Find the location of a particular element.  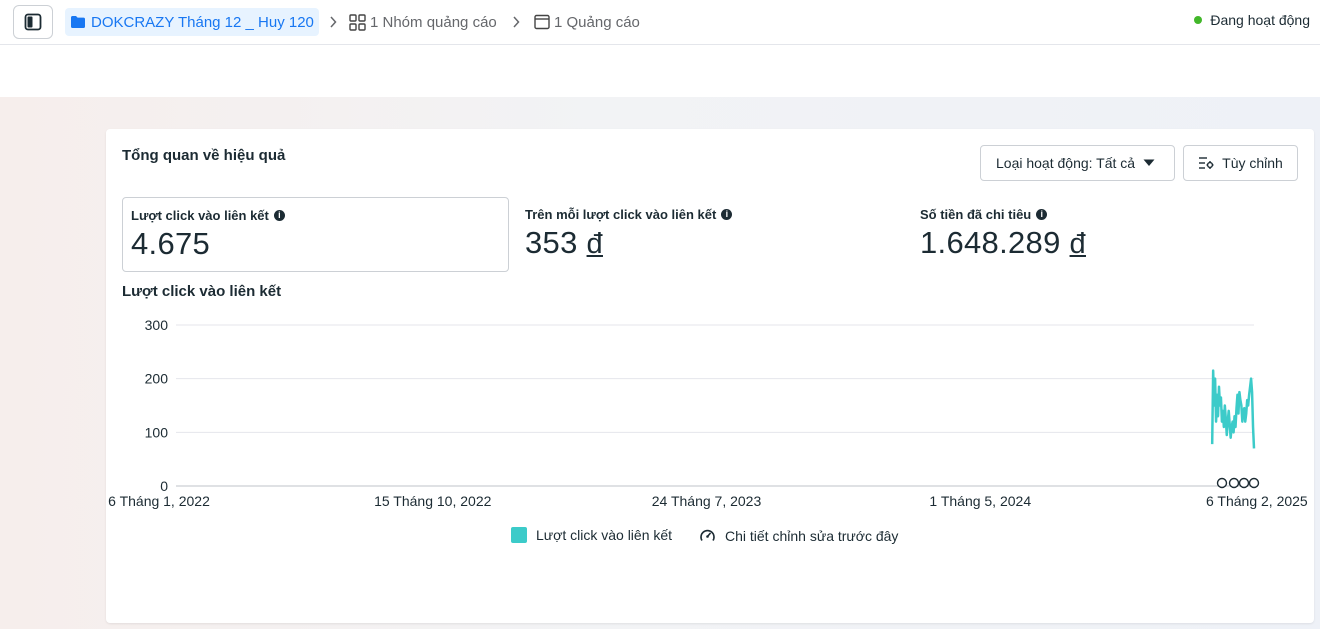

breadcrumb-ads: 1 Quảng cáo is located at coordinates (587, 22).